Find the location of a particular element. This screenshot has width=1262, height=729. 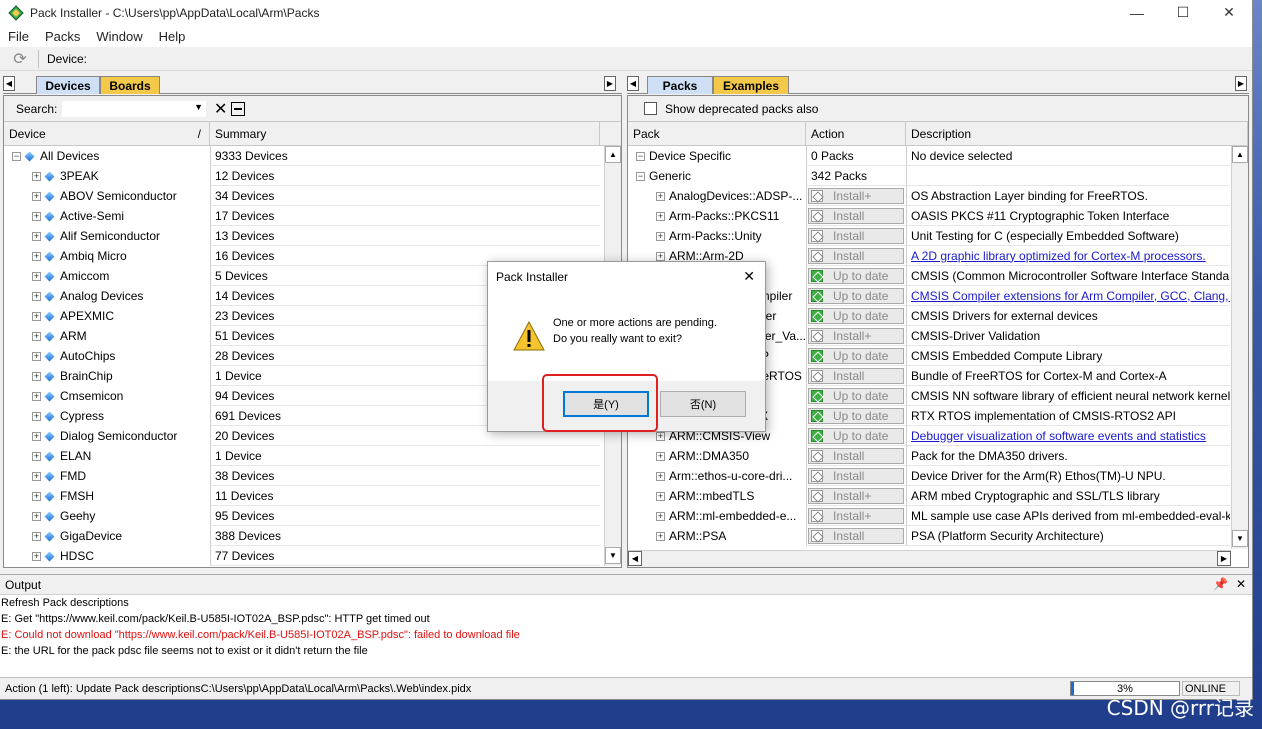

close-output-icon: ✕ is located at coordinates (1241, 584).